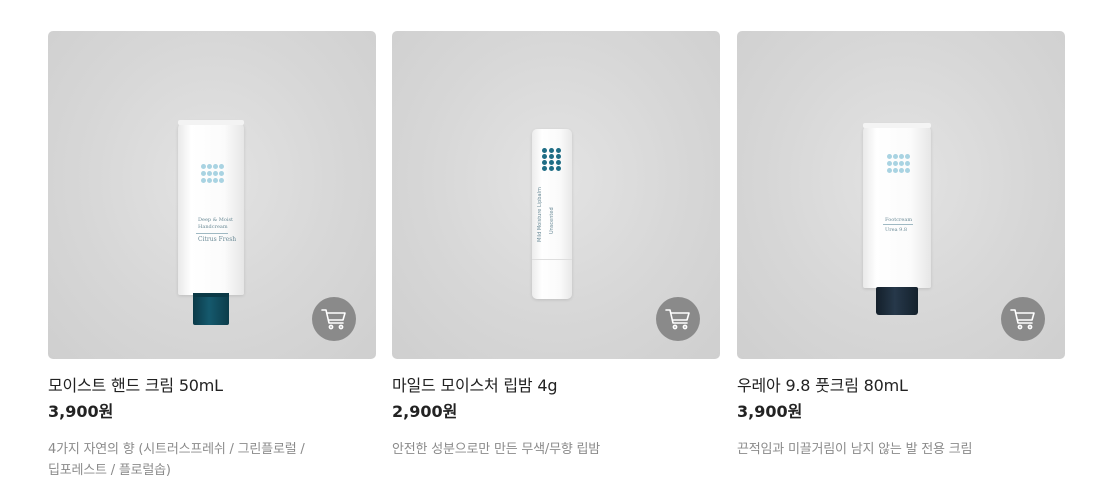  What do you see at coordinates (211, 295) in the screenshot?
I see `cap-rim` at bounding box center [211, 295].